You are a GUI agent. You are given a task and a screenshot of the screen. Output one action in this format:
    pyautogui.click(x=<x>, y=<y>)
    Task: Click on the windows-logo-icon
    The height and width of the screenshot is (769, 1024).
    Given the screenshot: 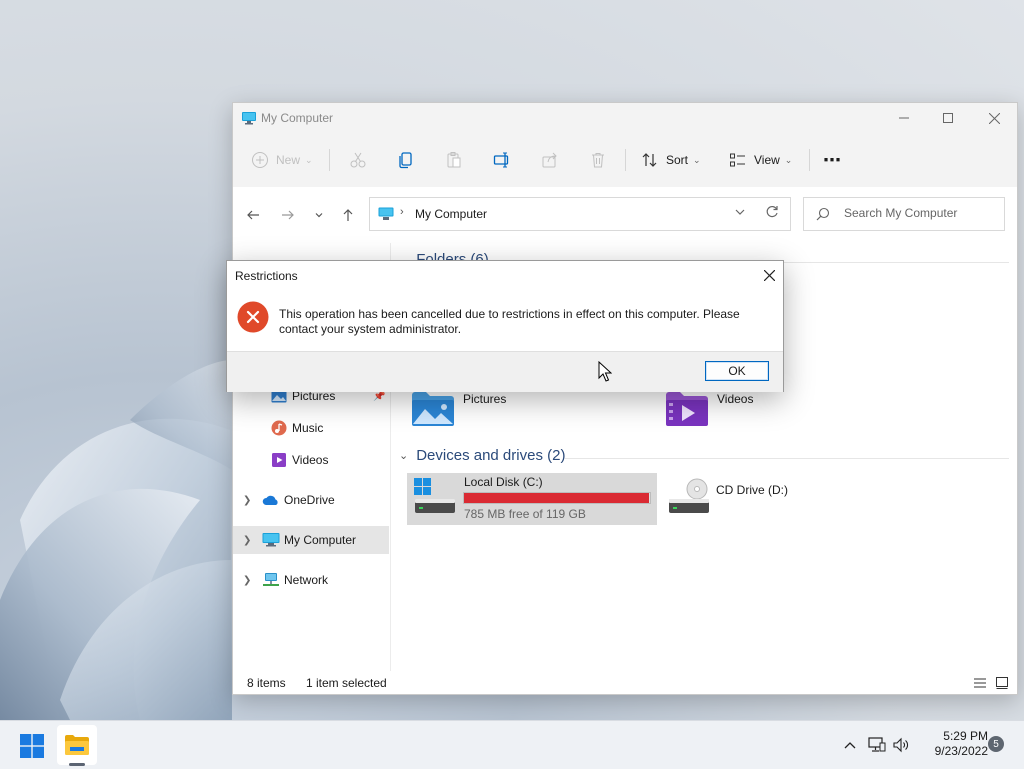 What is the action you would take?
    pyautogui.click(x=32, y=746)
    